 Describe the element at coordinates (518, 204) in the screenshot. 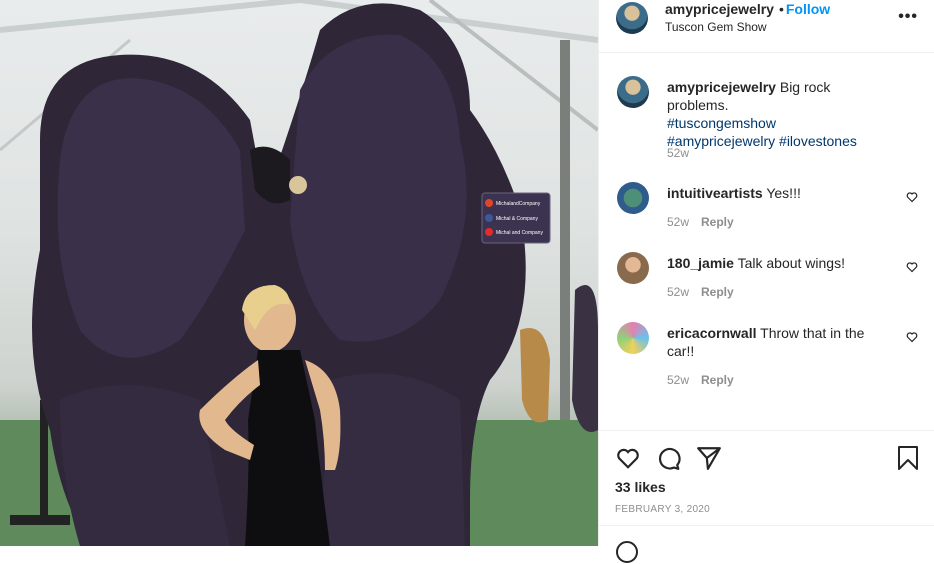

I see `sign-line: MichalandCompany` at that location.